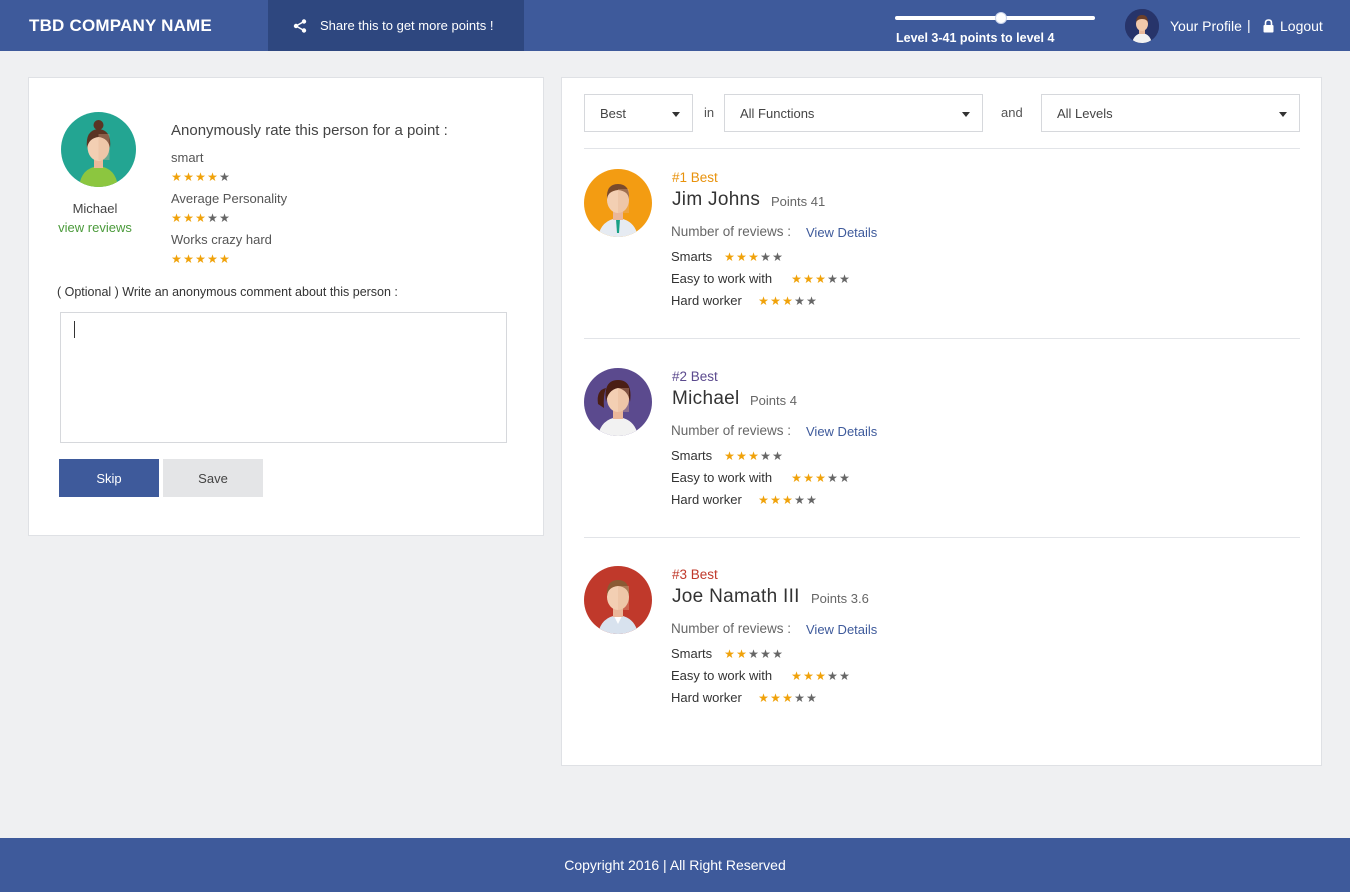 The width and height of the screenshot is (1350, 892). I want to click on metric-label: Hard worker, so click(706, 697).